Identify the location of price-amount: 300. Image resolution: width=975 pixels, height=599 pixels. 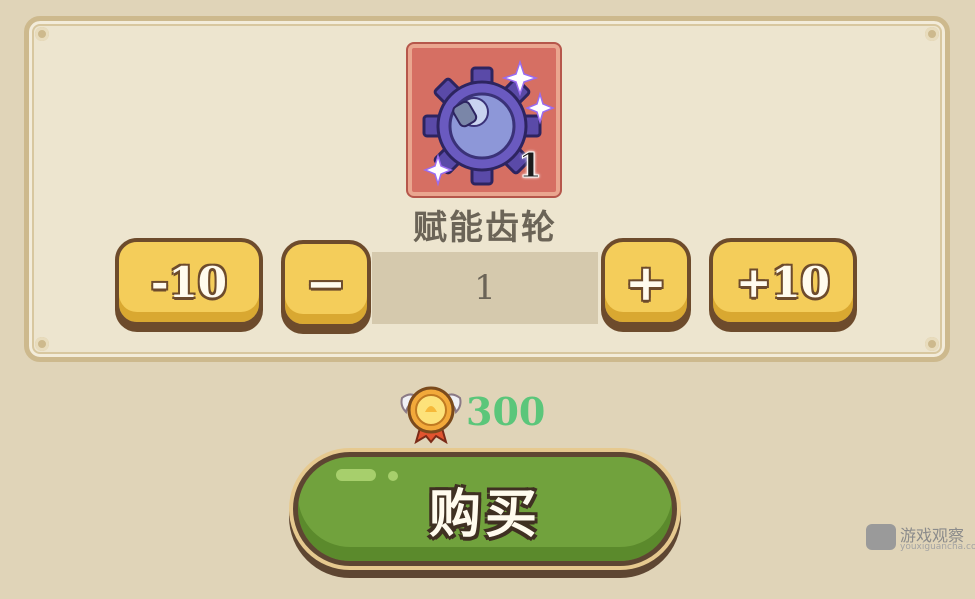
(506, 411).